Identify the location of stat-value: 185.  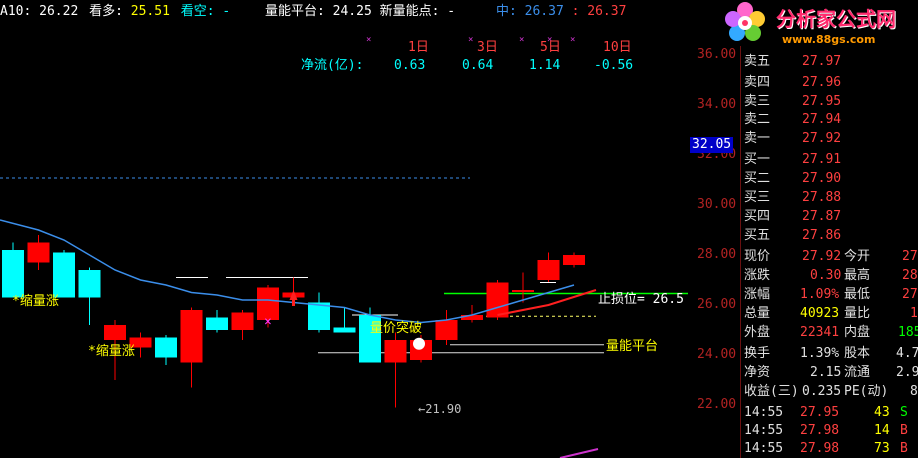
(908, 332).